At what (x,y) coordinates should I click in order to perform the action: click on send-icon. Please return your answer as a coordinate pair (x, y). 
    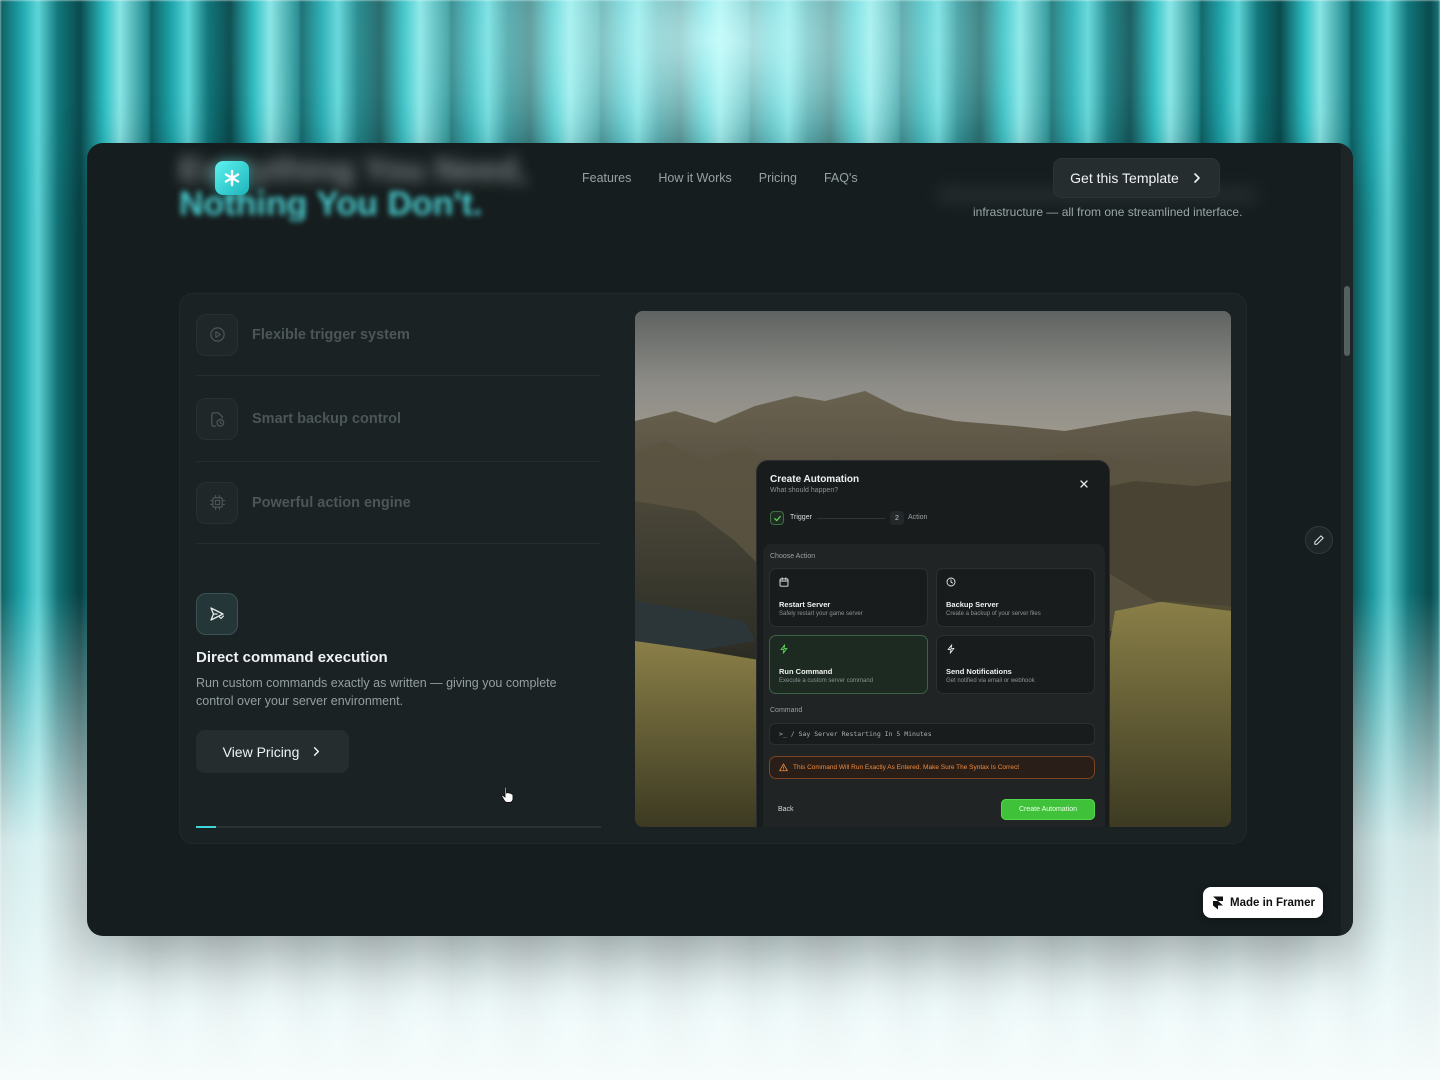
    Looking at the image, I should click on (217, 614).